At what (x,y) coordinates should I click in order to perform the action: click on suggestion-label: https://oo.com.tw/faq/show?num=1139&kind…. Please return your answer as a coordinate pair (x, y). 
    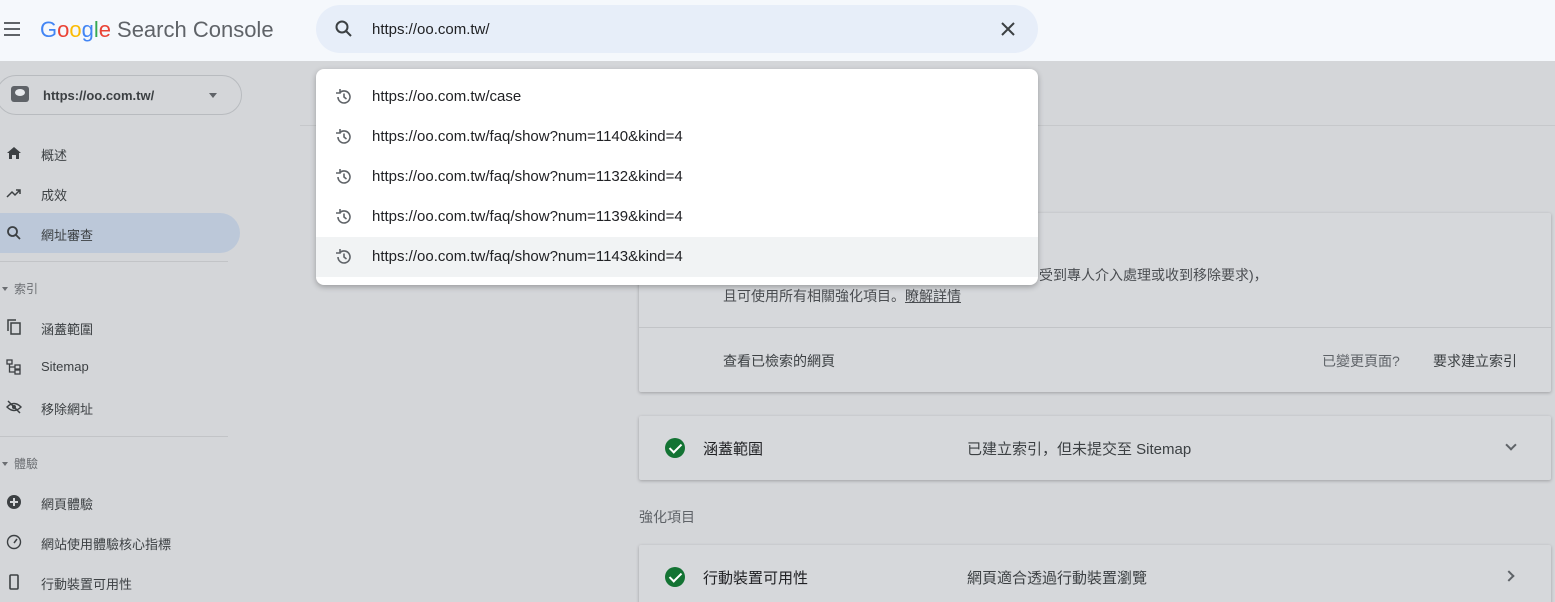
    Looking at the image, I should click on (527, 216).